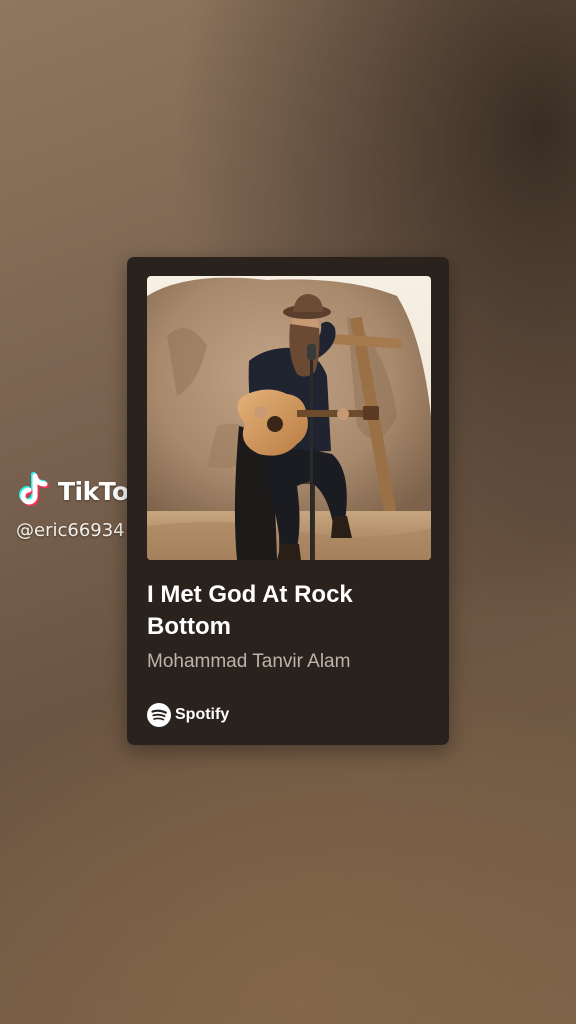 The height and width of the screenshot is (1024, 576). Describe the element at coordinates (289, 418) in the screenshot. I see `album-art-image` at that location.